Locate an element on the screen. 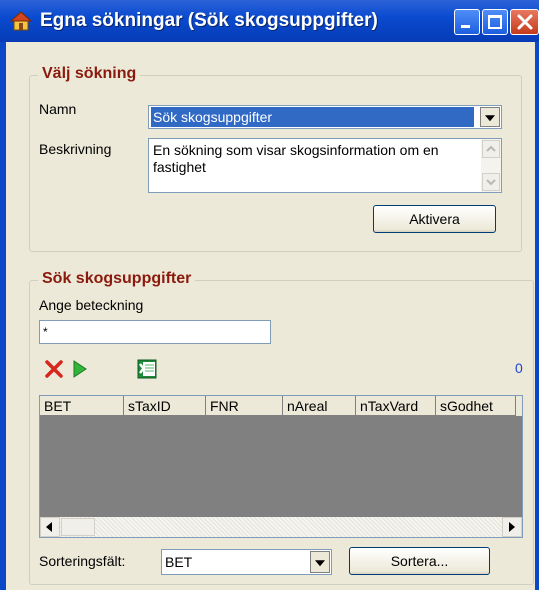 The width and height of the screenshot is (539, 590). red-x-icon is located at coordinates (54, 369).